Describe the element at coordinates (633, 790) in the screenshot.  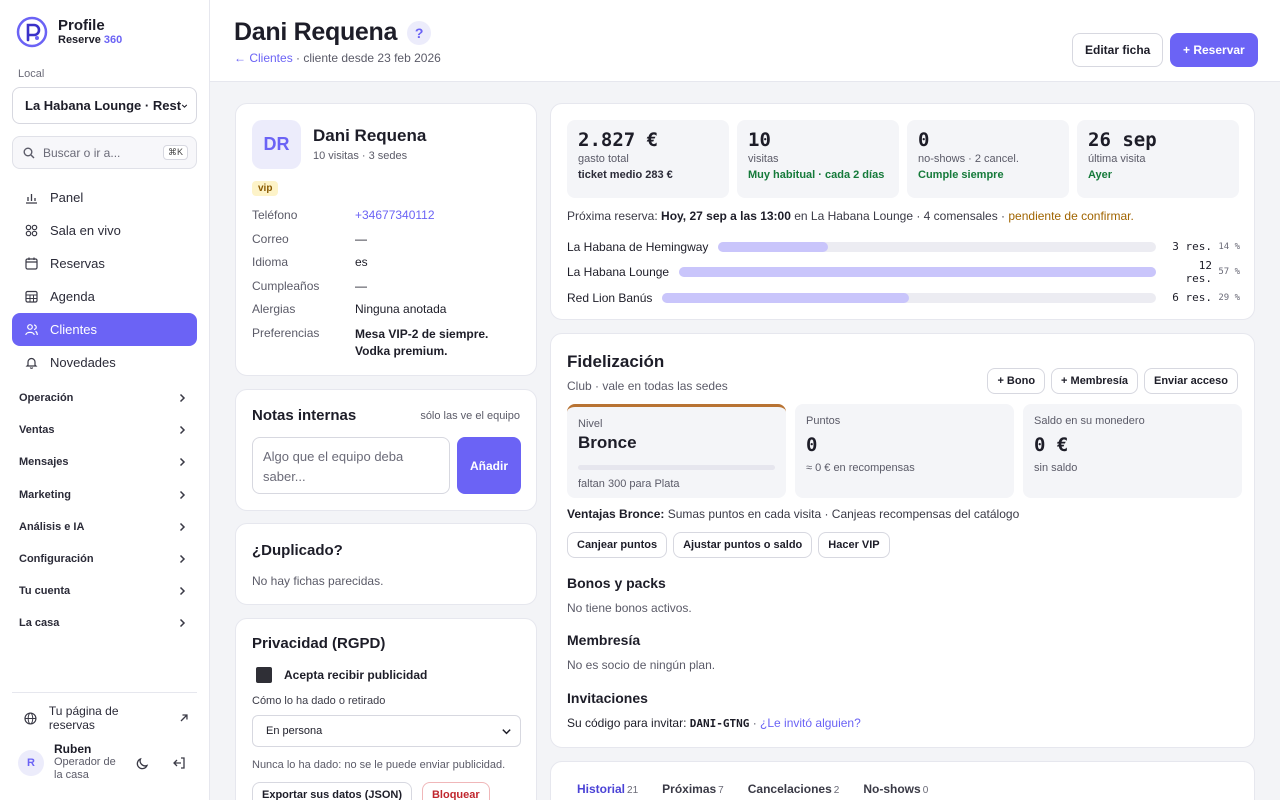
I see `tab-count: 21` at that location.